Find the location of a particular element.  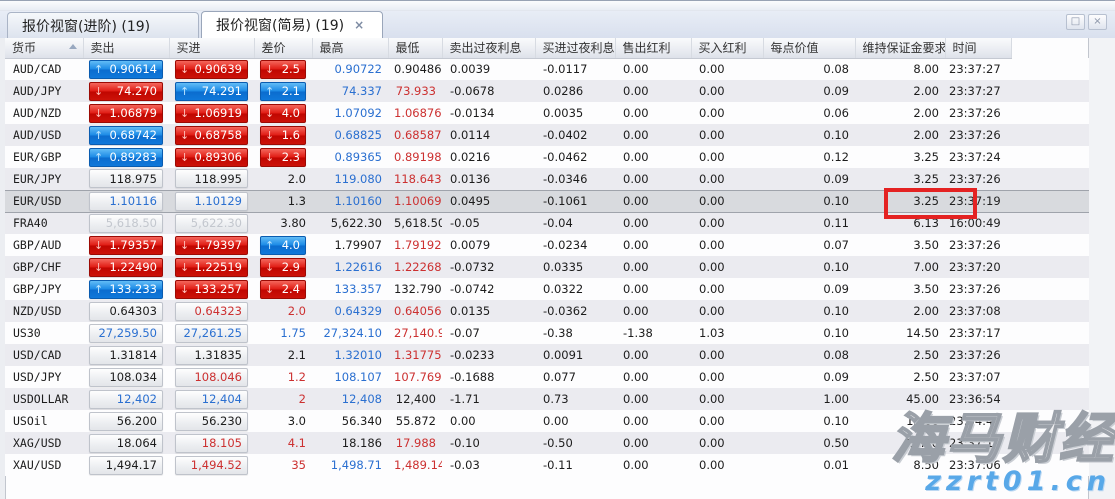

buy-button: ↓ 0.68758 is located at coordinates (211, 135).